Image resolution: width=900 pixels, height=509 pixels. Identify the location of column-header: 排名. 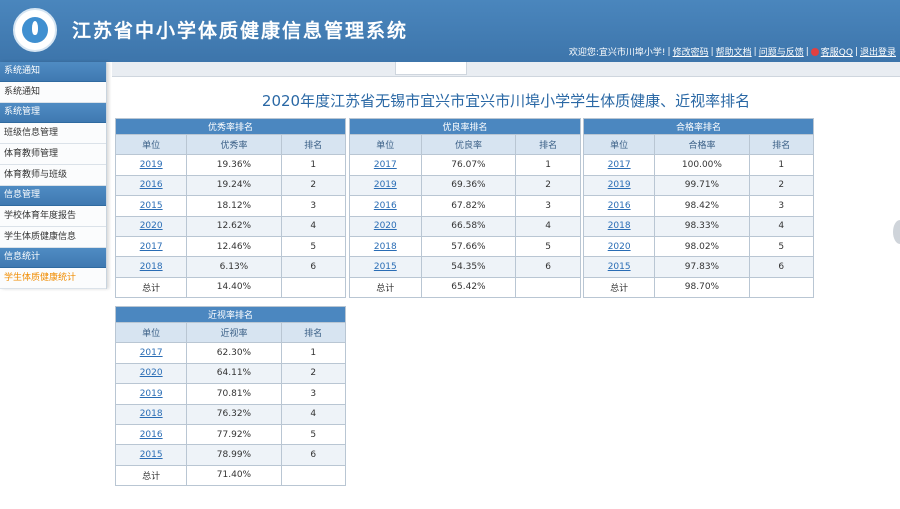
(313, 144).